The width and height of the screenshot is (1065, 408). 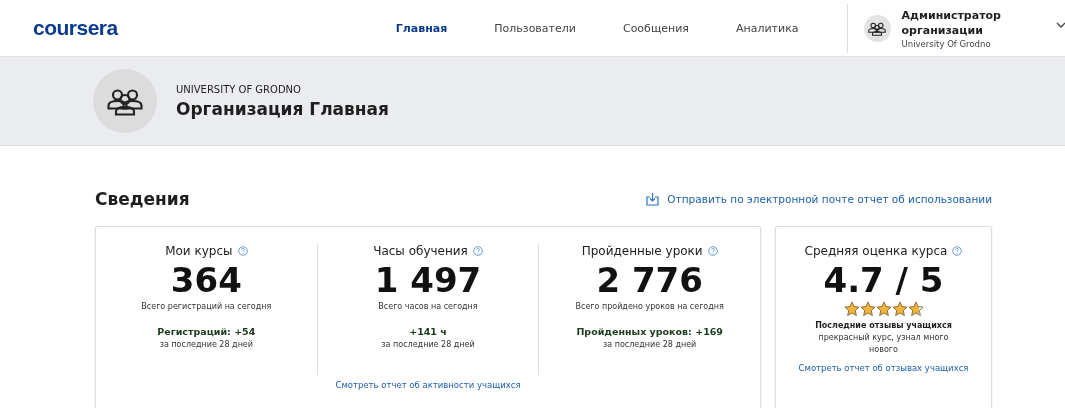 I want to click on nav-link: Аналитика, so click(x=767, y=28).